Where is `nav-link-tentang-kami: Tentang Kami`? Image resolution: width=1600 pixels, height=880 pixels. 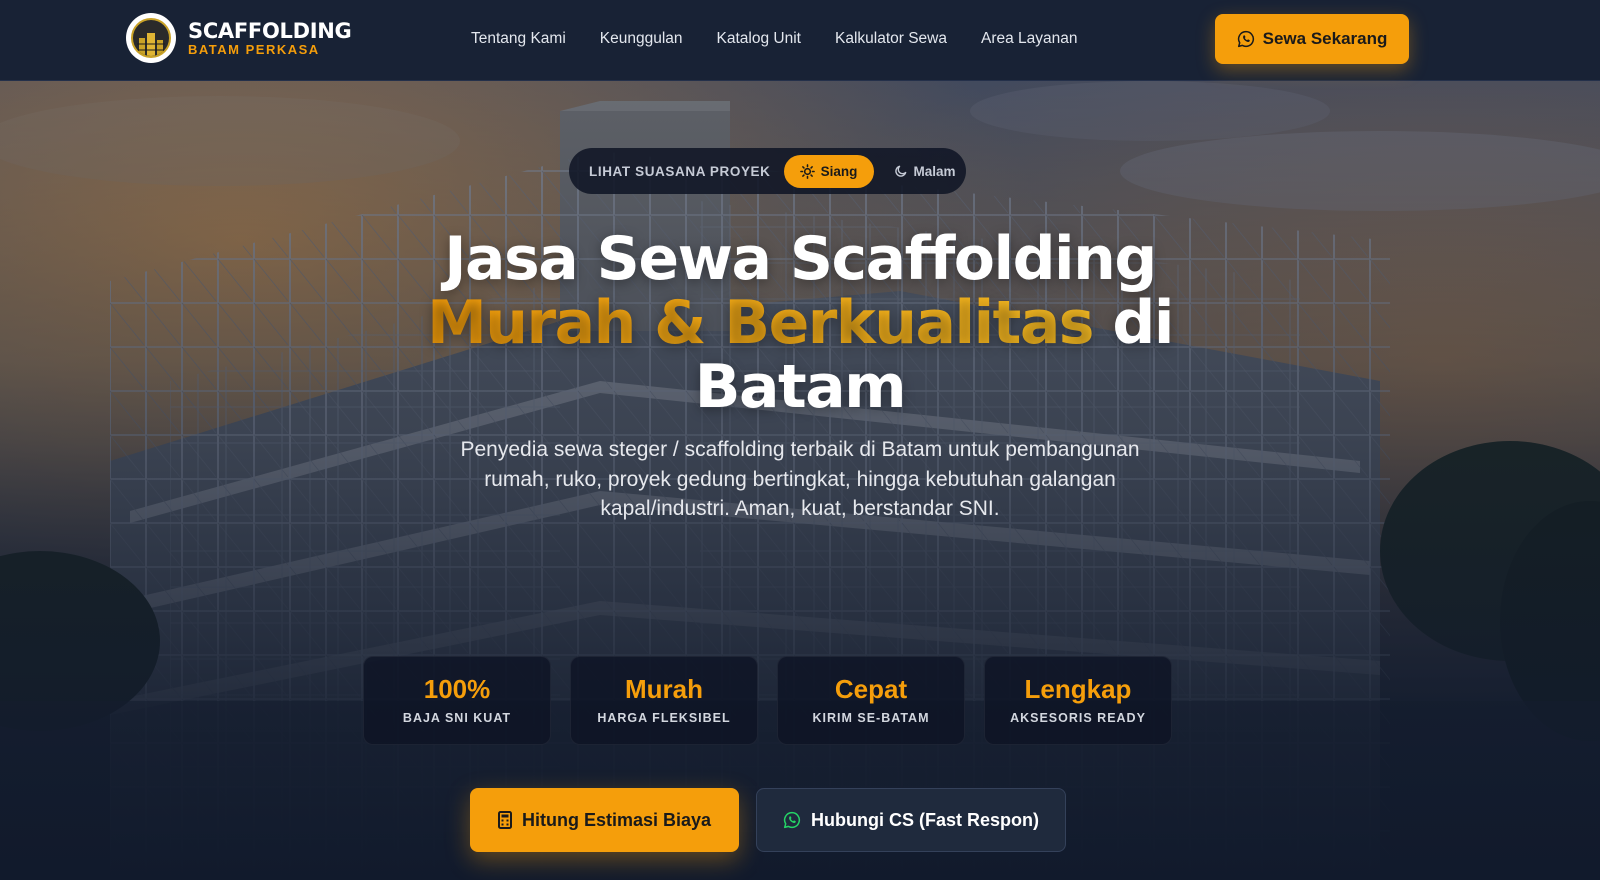
nav-link-tentang-kami: Tentang Kami is located at coordinates (518, 39).